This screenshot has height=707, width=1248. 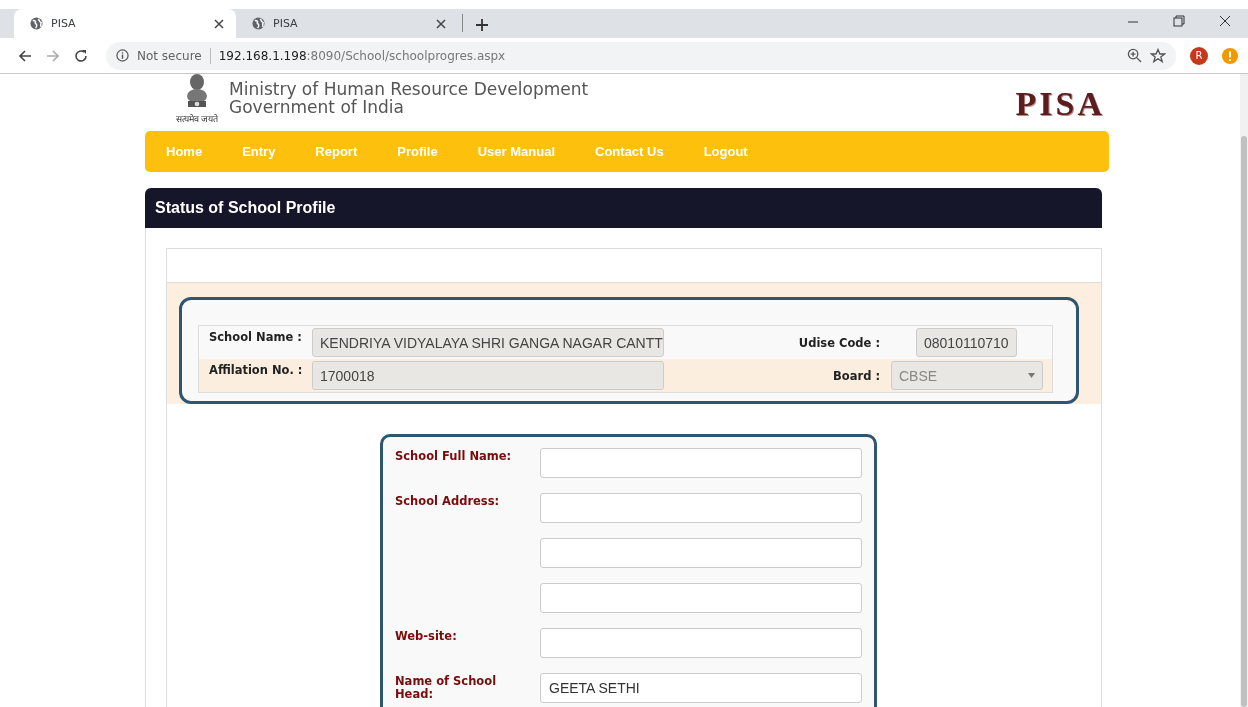 What do you see at coordinates (454, 456) in the screenshot?
I see `field-label: School Full Name:` at bounding box center [454, 456].